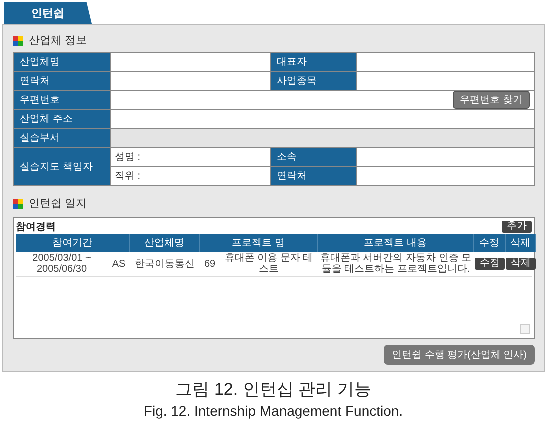 The image size is (547, 444). I want to click on field-label: 실습부서, so click(62, 138).